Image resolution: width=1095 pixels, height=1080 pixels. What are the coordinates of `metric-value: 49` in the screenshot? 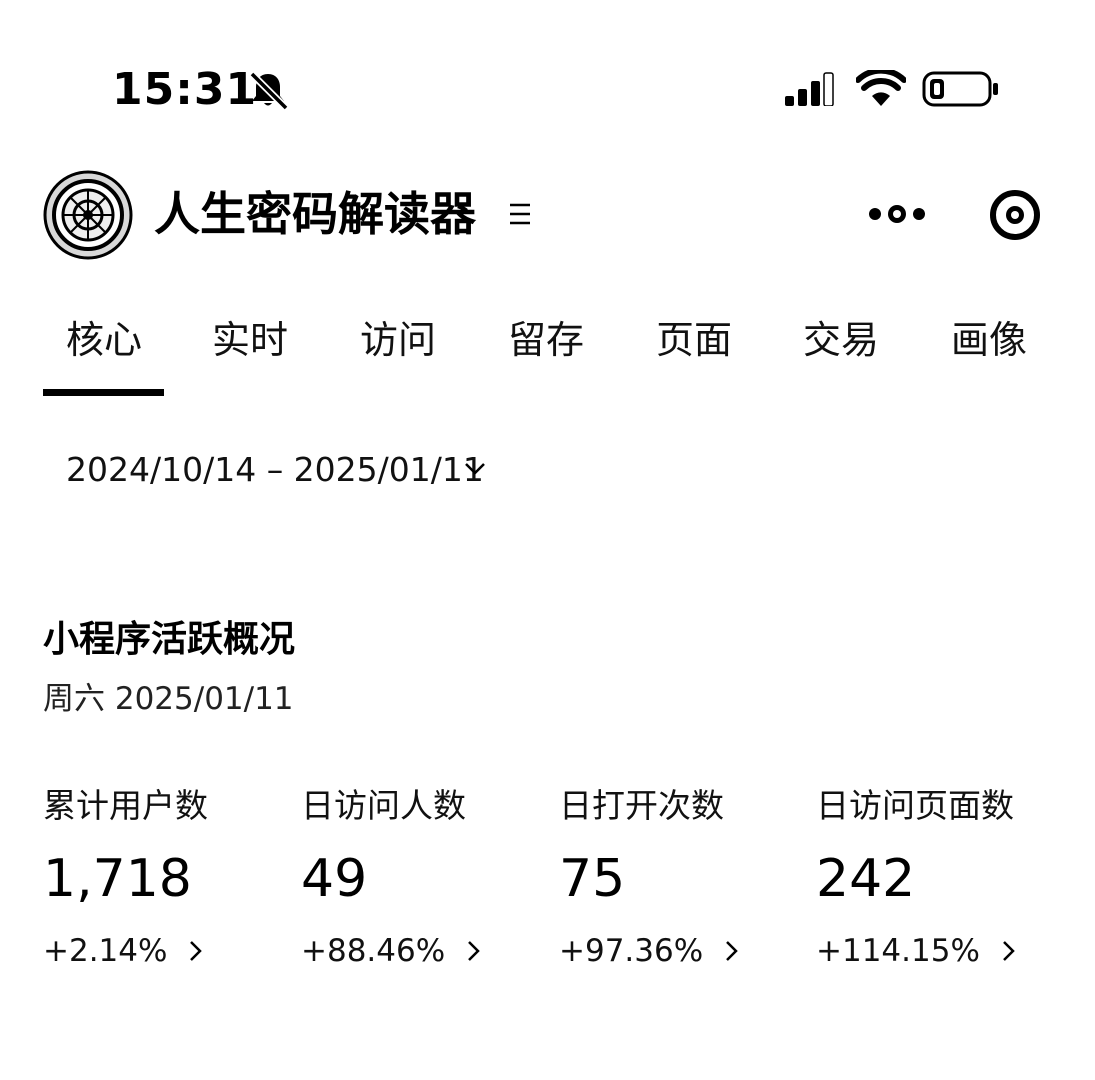 It's located at (334, 879).